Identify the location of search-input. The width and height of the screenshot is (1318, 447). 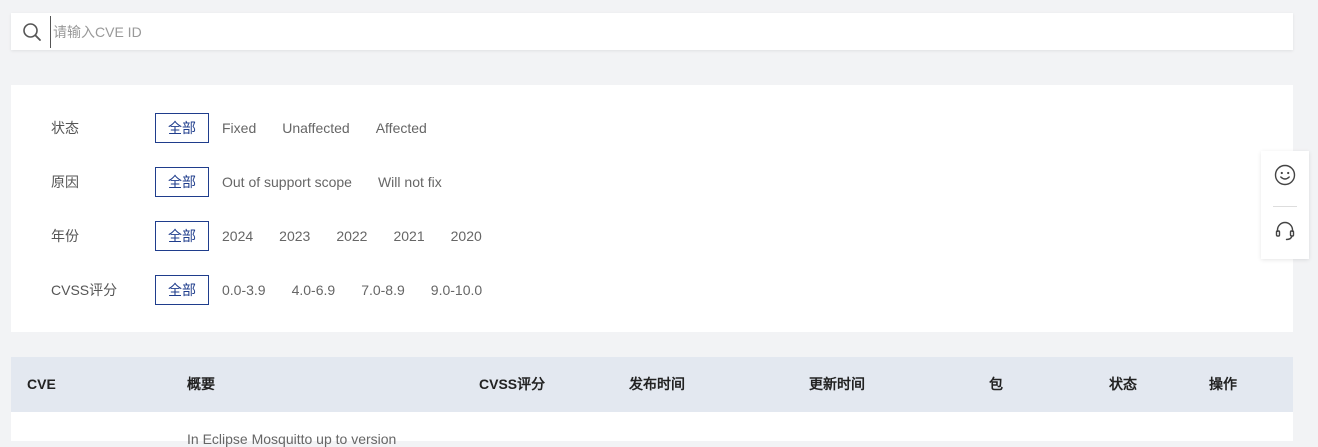
(671, 31).